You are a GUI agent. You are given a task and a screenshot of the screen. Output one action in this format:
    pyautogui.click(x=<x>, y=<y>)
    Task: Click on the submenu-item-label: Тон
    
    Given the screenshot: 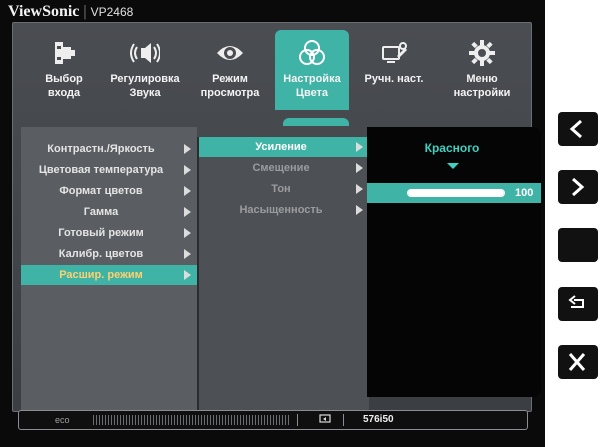 What is the action you would take?
    pyautogui.click(x=281, y=189)
    